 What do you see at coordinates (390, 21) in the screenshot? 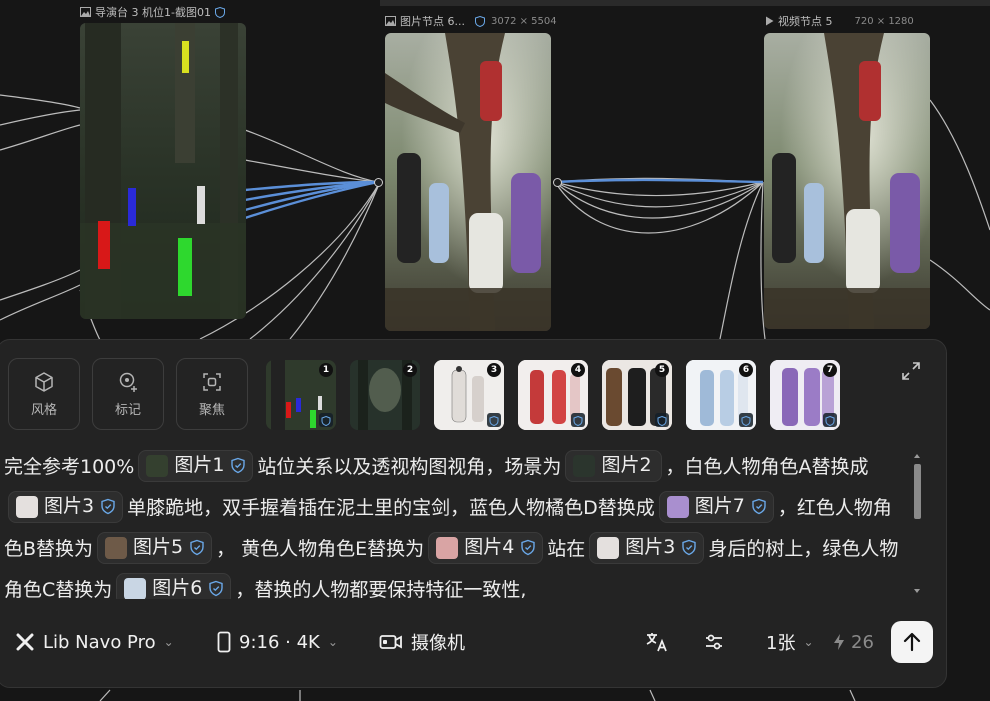
I see `image-icon` at bounding box center [390, 21].